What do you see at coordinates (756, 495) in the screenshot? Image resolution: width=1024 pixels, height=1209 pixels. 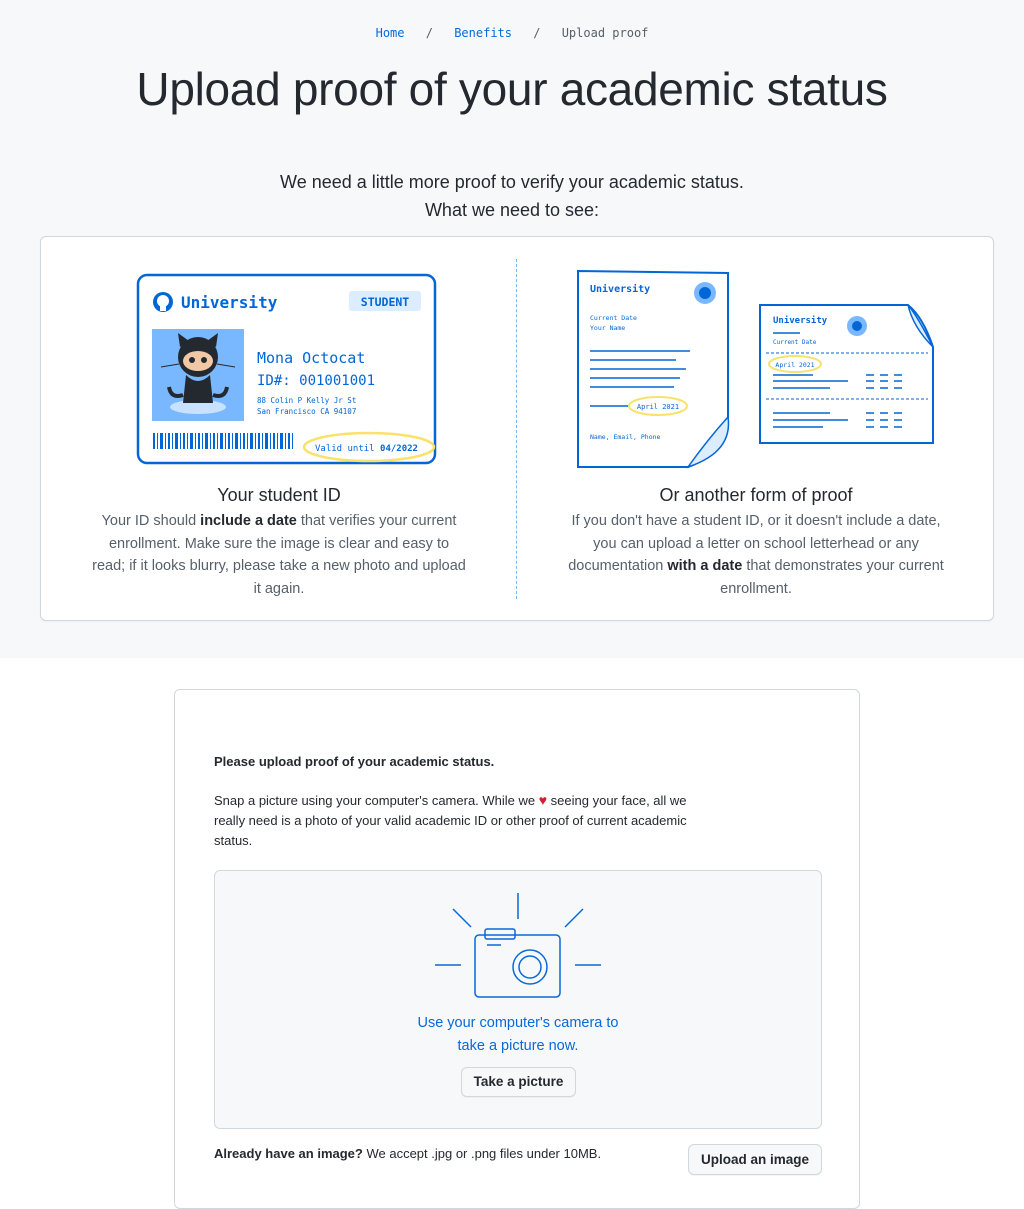 I see `other-proof-title: Or another form of proof` at bounding box center [756, 495].